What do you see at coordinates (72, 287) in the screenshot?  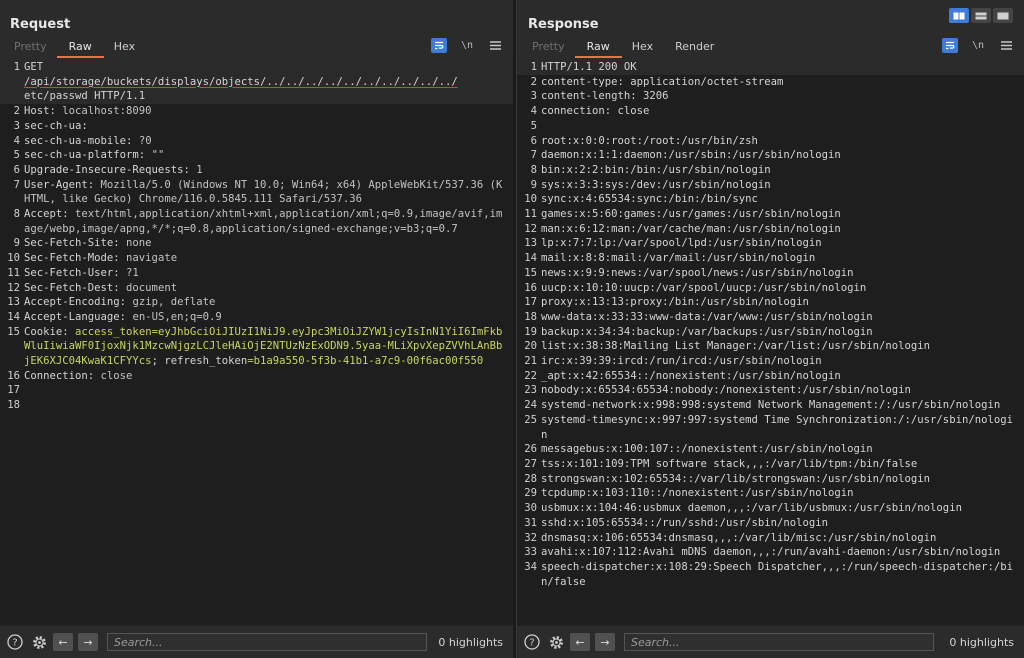 I see `header-key: Sec-Fetch-Dest:` at bounding box center [72, 287].